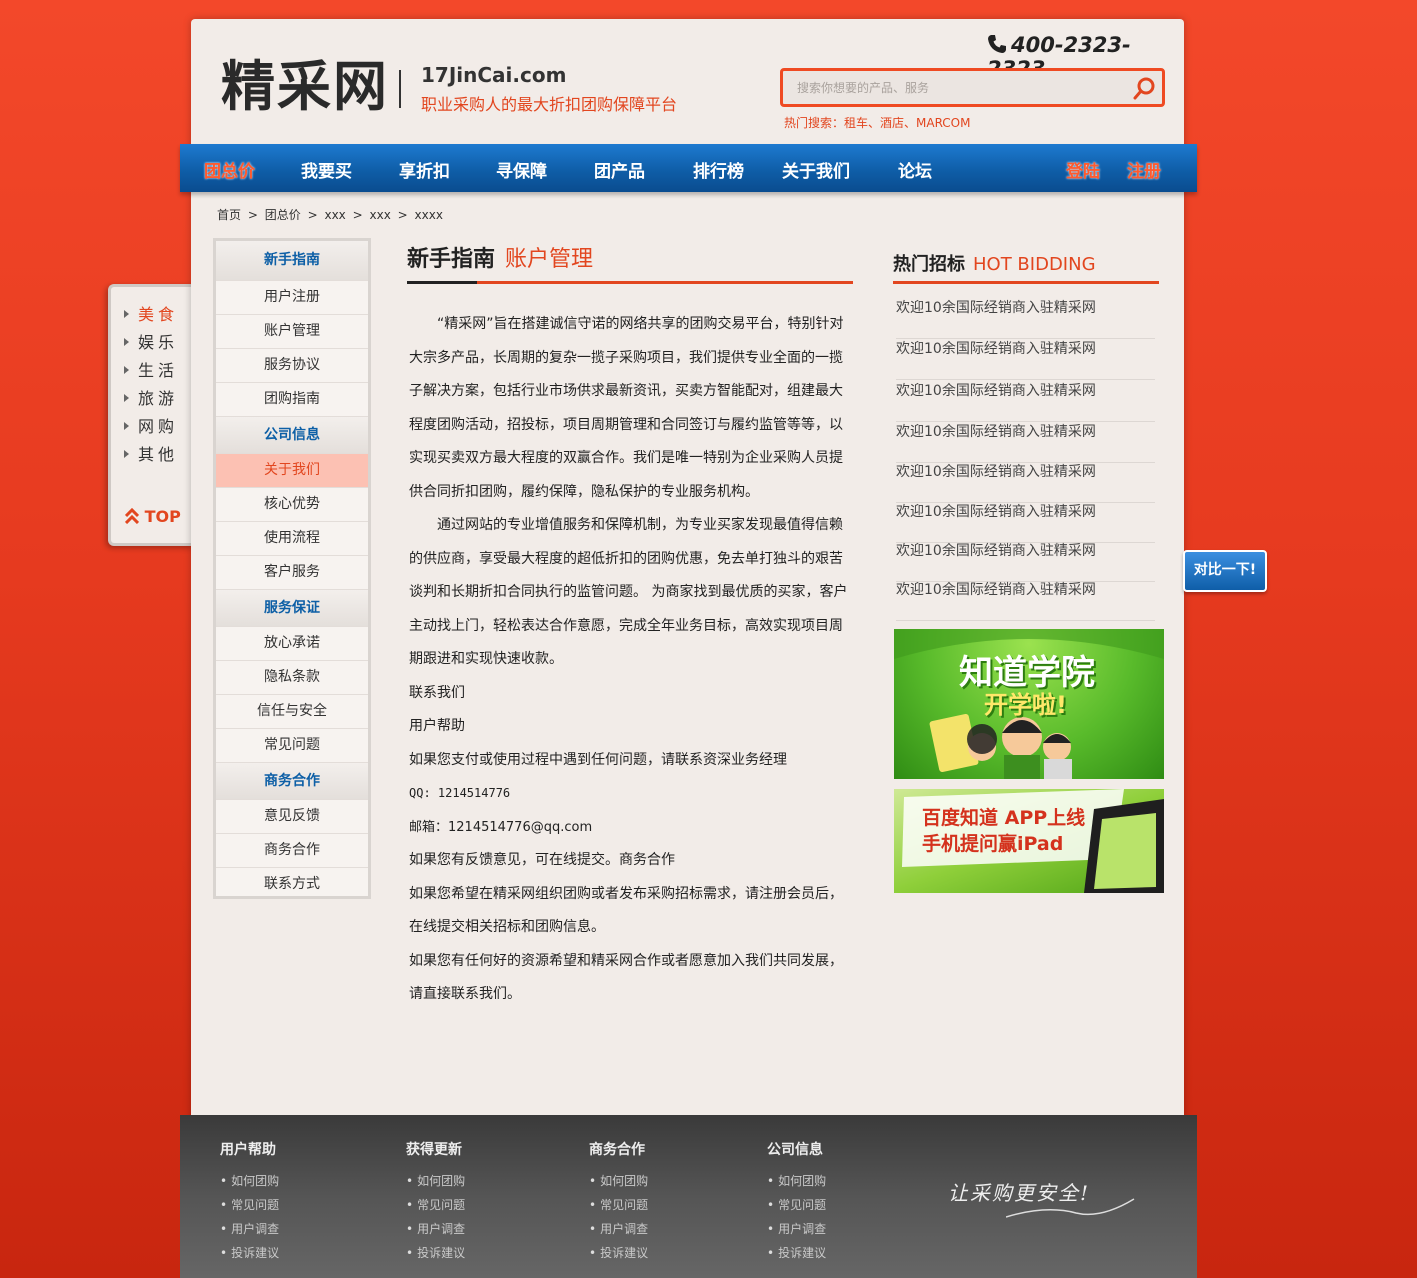 Image resolution: width=1417 pixels, height=1278 pixels. What do you see at coordinates (877, 122) in the screenshot?
I see `hot-search-terms: 热门搜索：租车、酒店、MARCOM` at bounding box center [877, 122].